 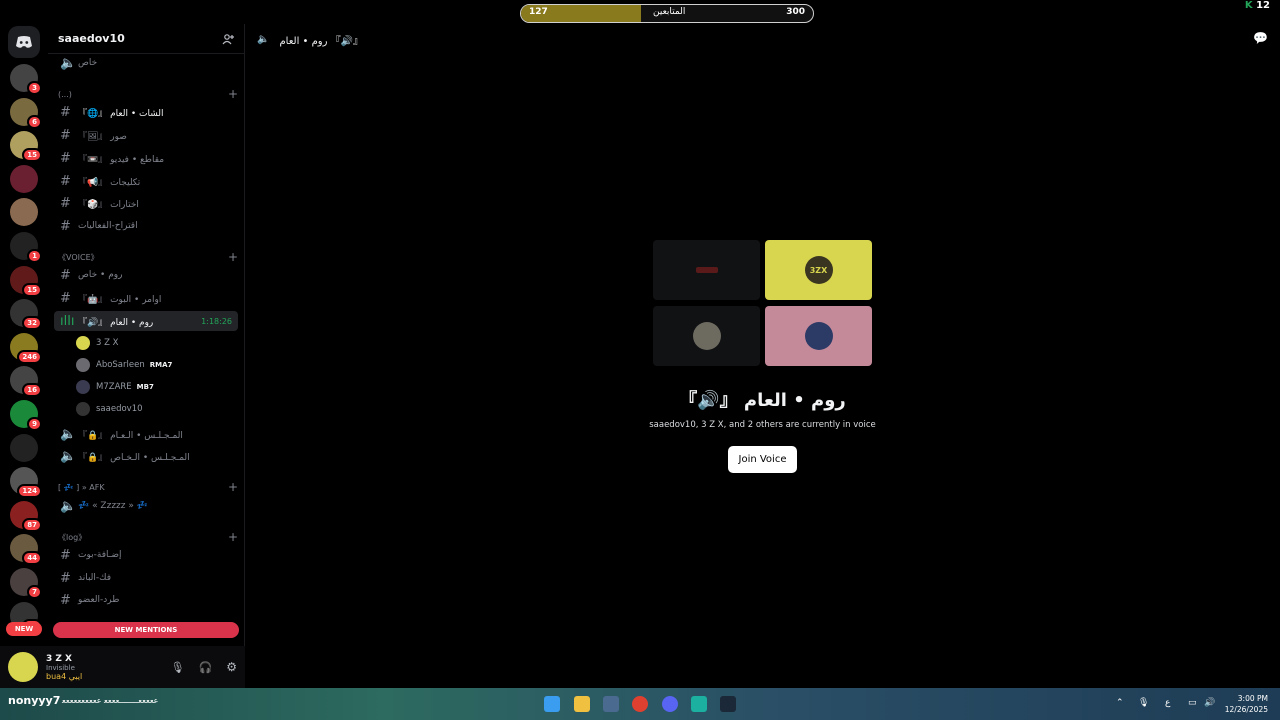 I want to click on server-badge: 87, so click(x=32, y=524).